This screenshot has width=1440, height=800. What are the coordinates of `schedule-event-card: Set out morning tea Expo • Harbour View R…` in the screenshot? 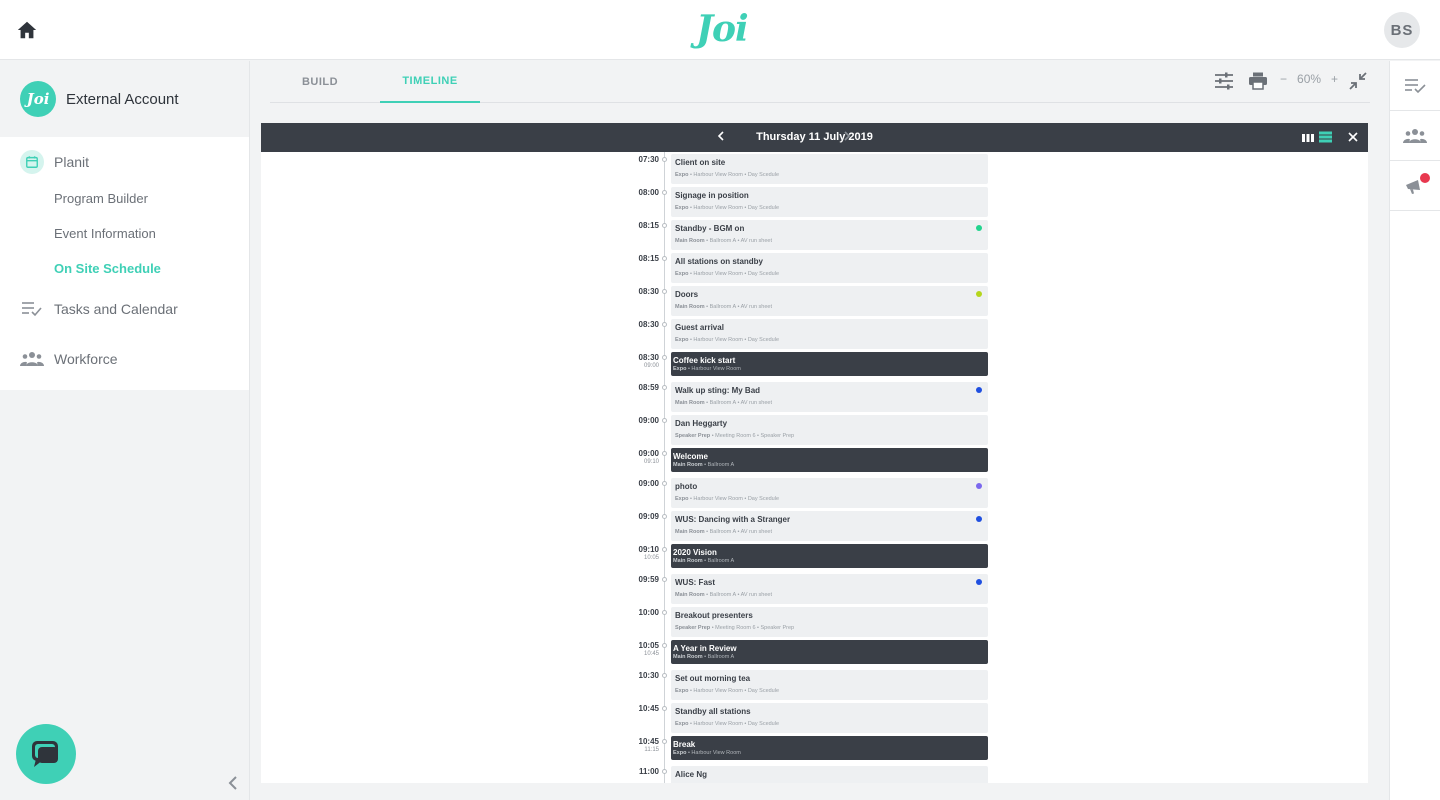 It's located at (829, 685).